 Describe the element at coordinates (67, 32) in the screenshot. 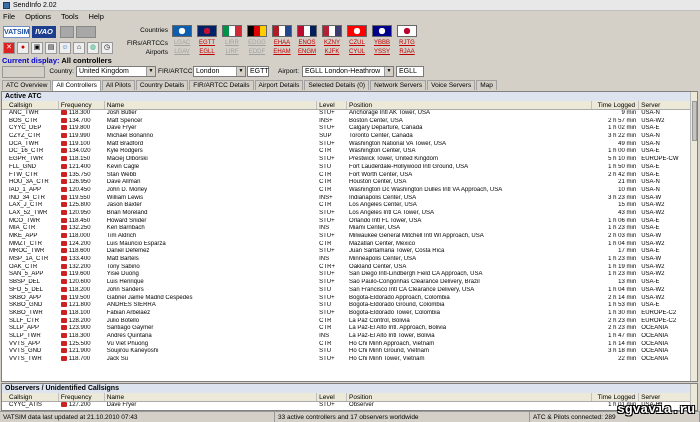

I see `network-icon` at that location.